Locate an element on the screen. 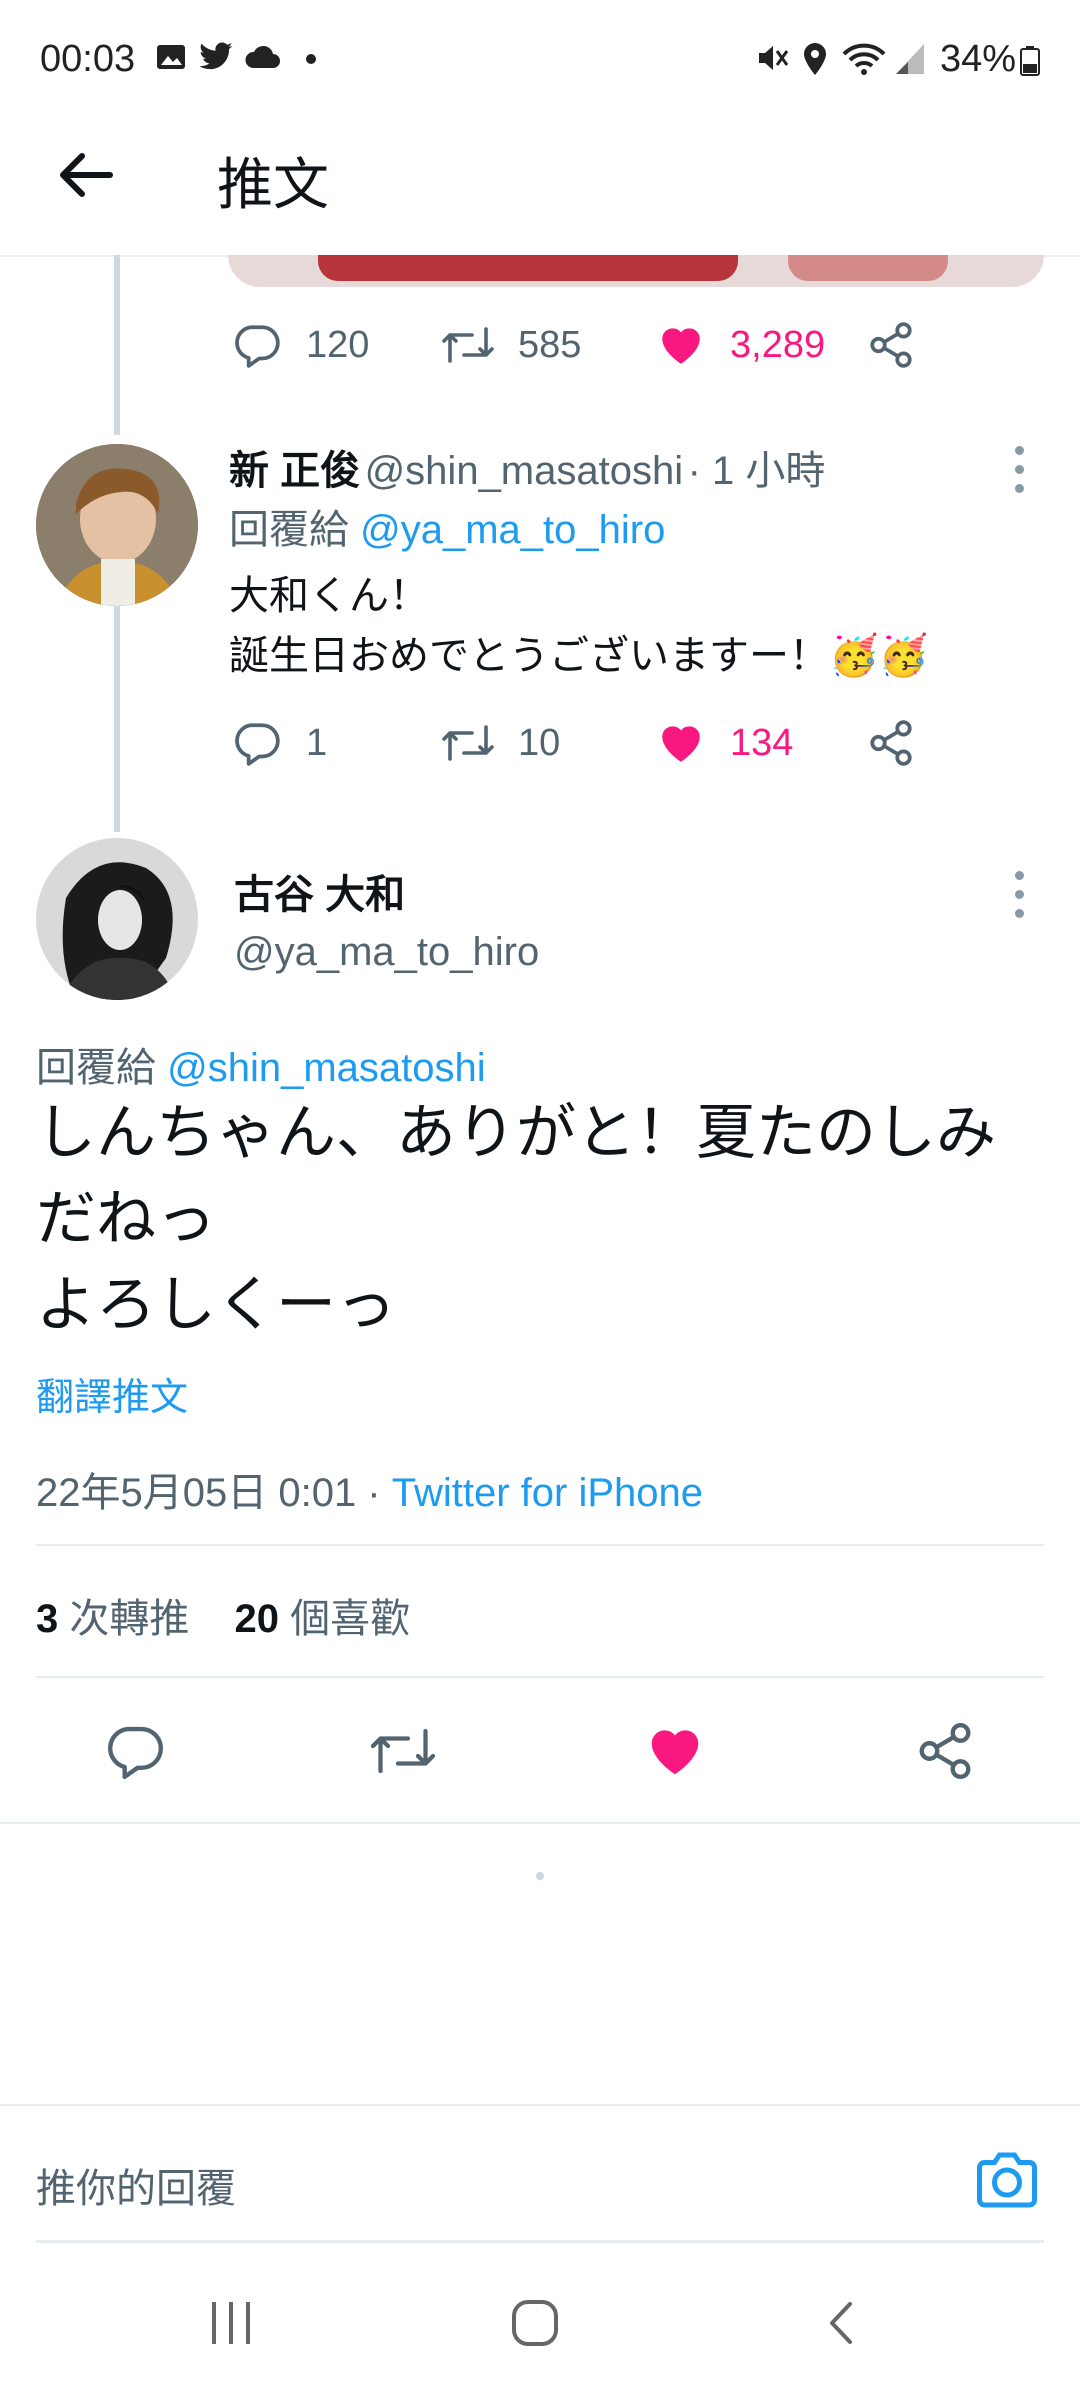 This screenshot has height=2400, width=1080. twitter-bird-icon is located at coordinates (216, 56).